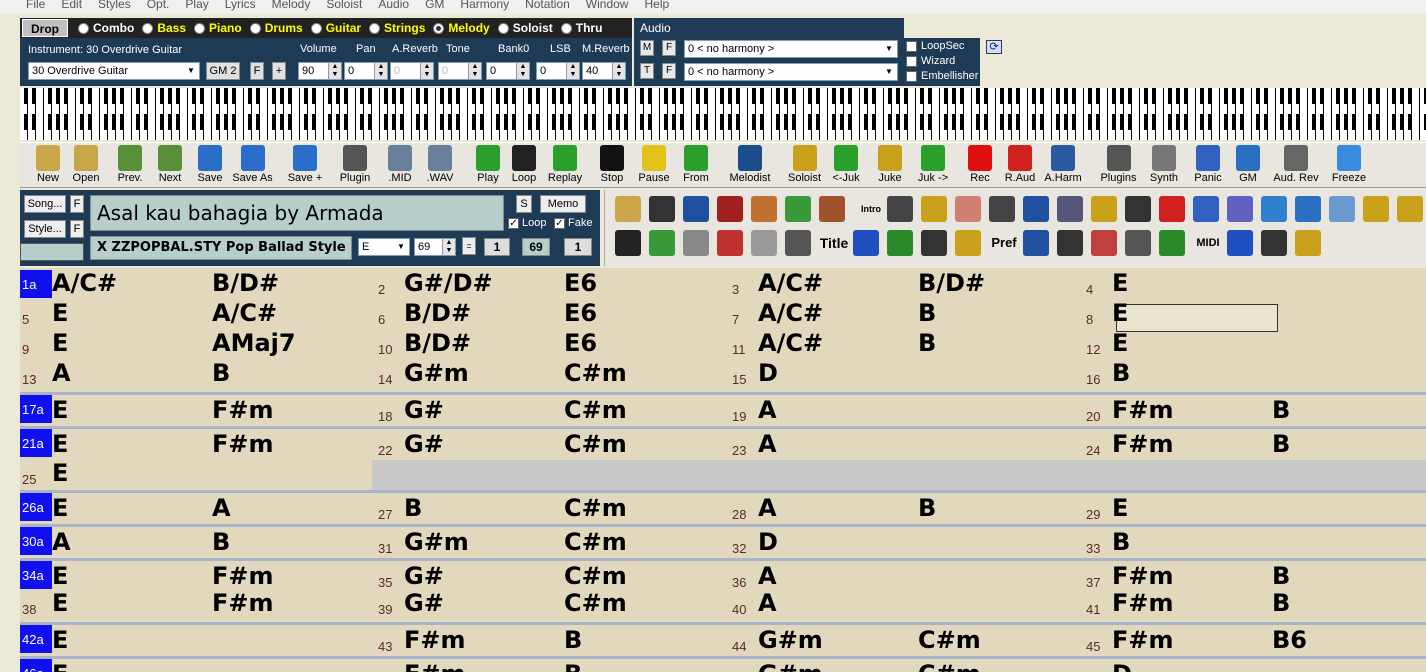 This screenshot has width=1426, height=672. What do you see at coordinates (647, 71) in the screenshot?
I see `thru-harmony-t-button: T` at bounding box center [647, 71].